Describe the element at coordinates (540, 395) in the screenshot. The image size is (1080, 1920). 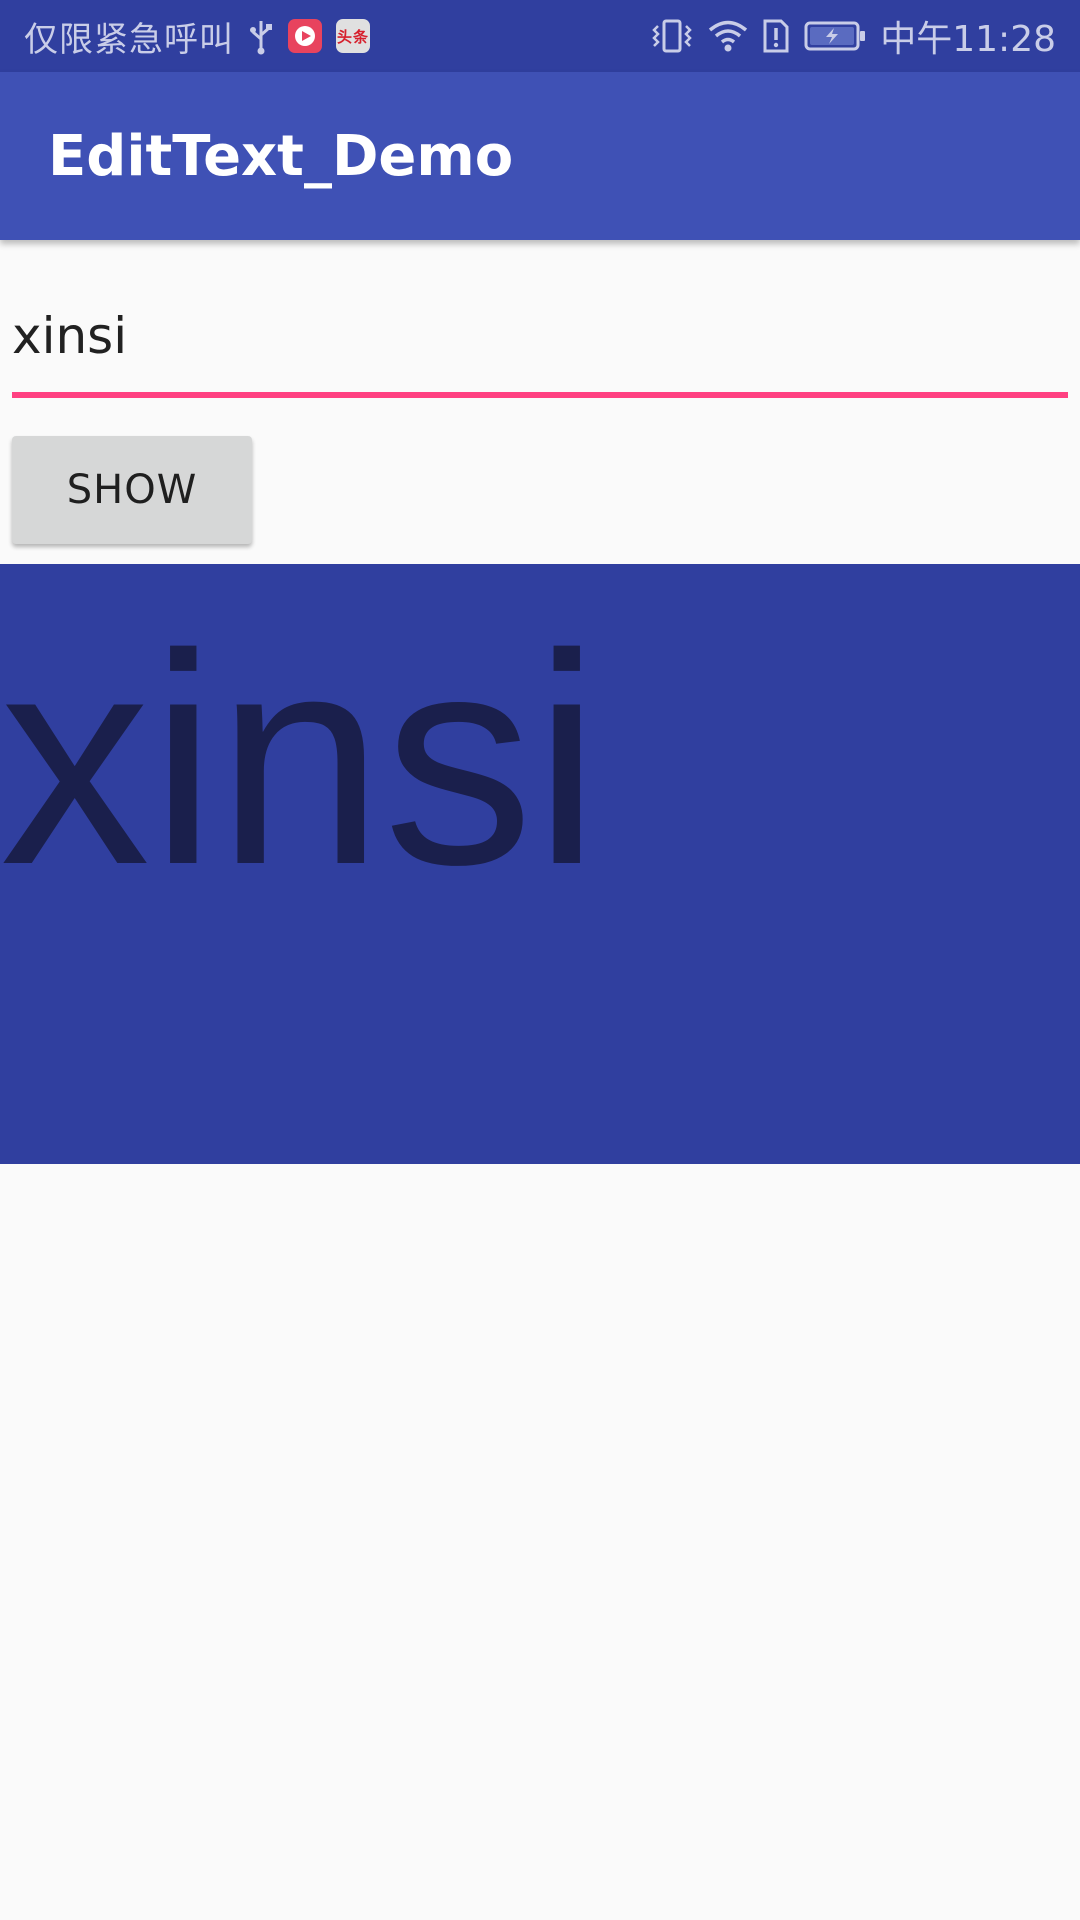
I see `edit-text-underline` at that location.